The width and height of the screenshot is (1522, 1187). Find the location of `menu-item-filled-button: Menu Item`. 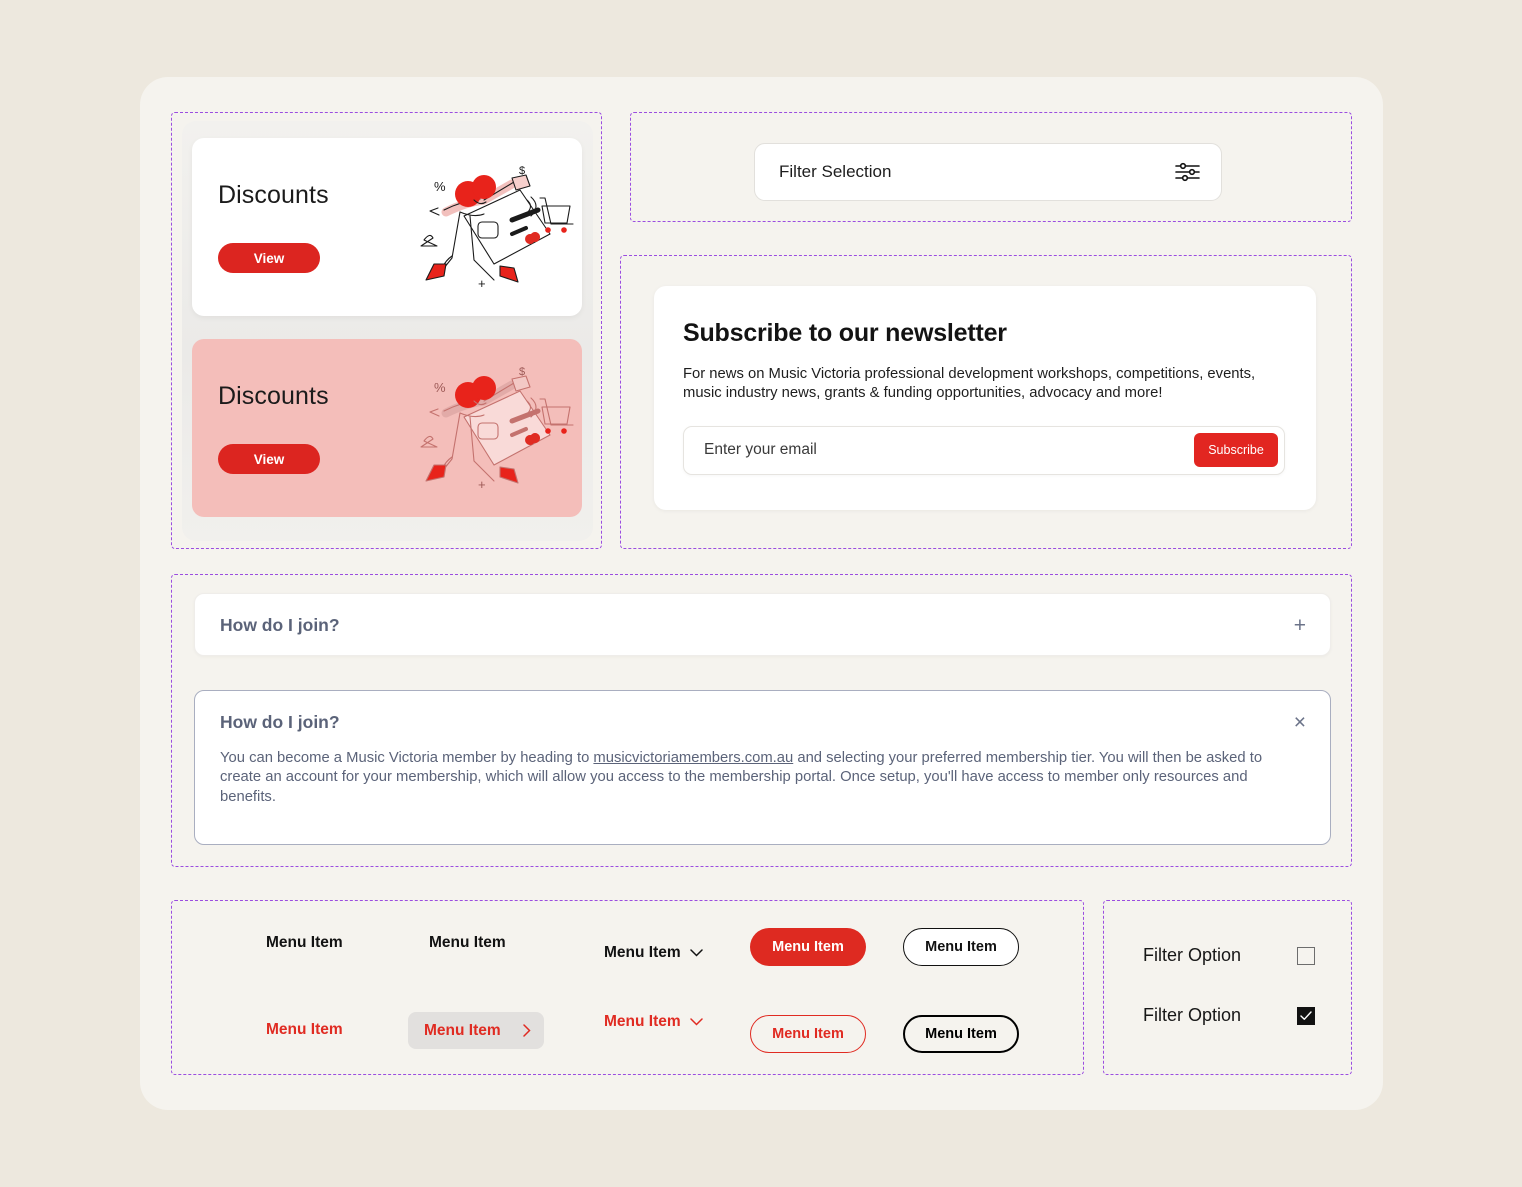

menu-item-filled-button: Menu Item is located at coordinates (808, 947).